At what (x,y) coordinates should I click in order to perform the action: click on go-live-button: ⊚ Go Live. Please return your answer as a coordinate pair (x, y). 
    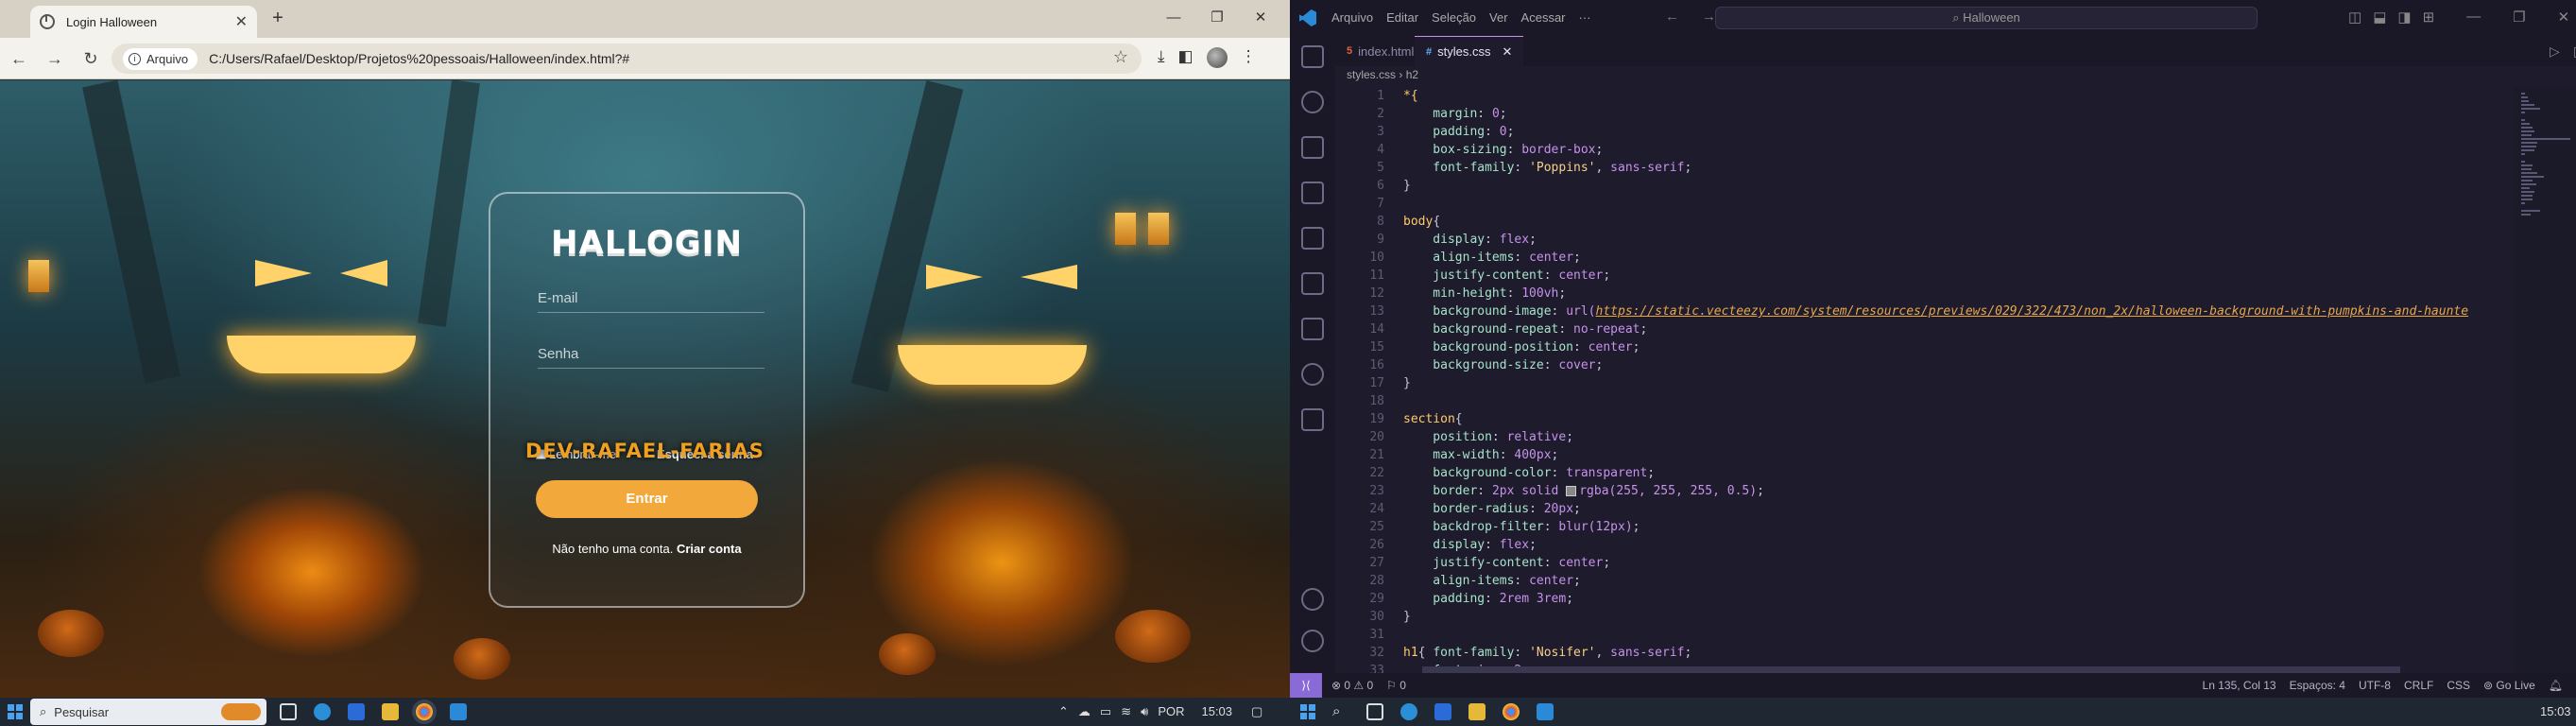
    Looking at the image, I should click on (2509, 685).